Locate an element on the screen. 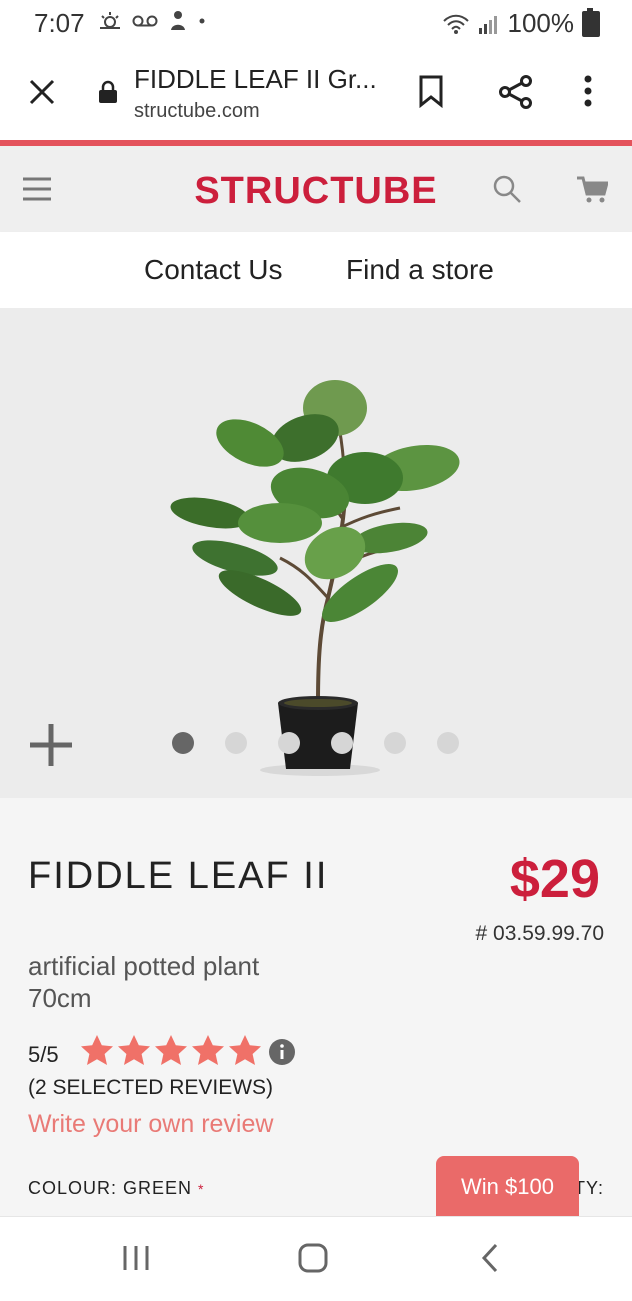 The width and height of the screenshot is (632, 1301). back-button is located at coordinates (490, 1260).